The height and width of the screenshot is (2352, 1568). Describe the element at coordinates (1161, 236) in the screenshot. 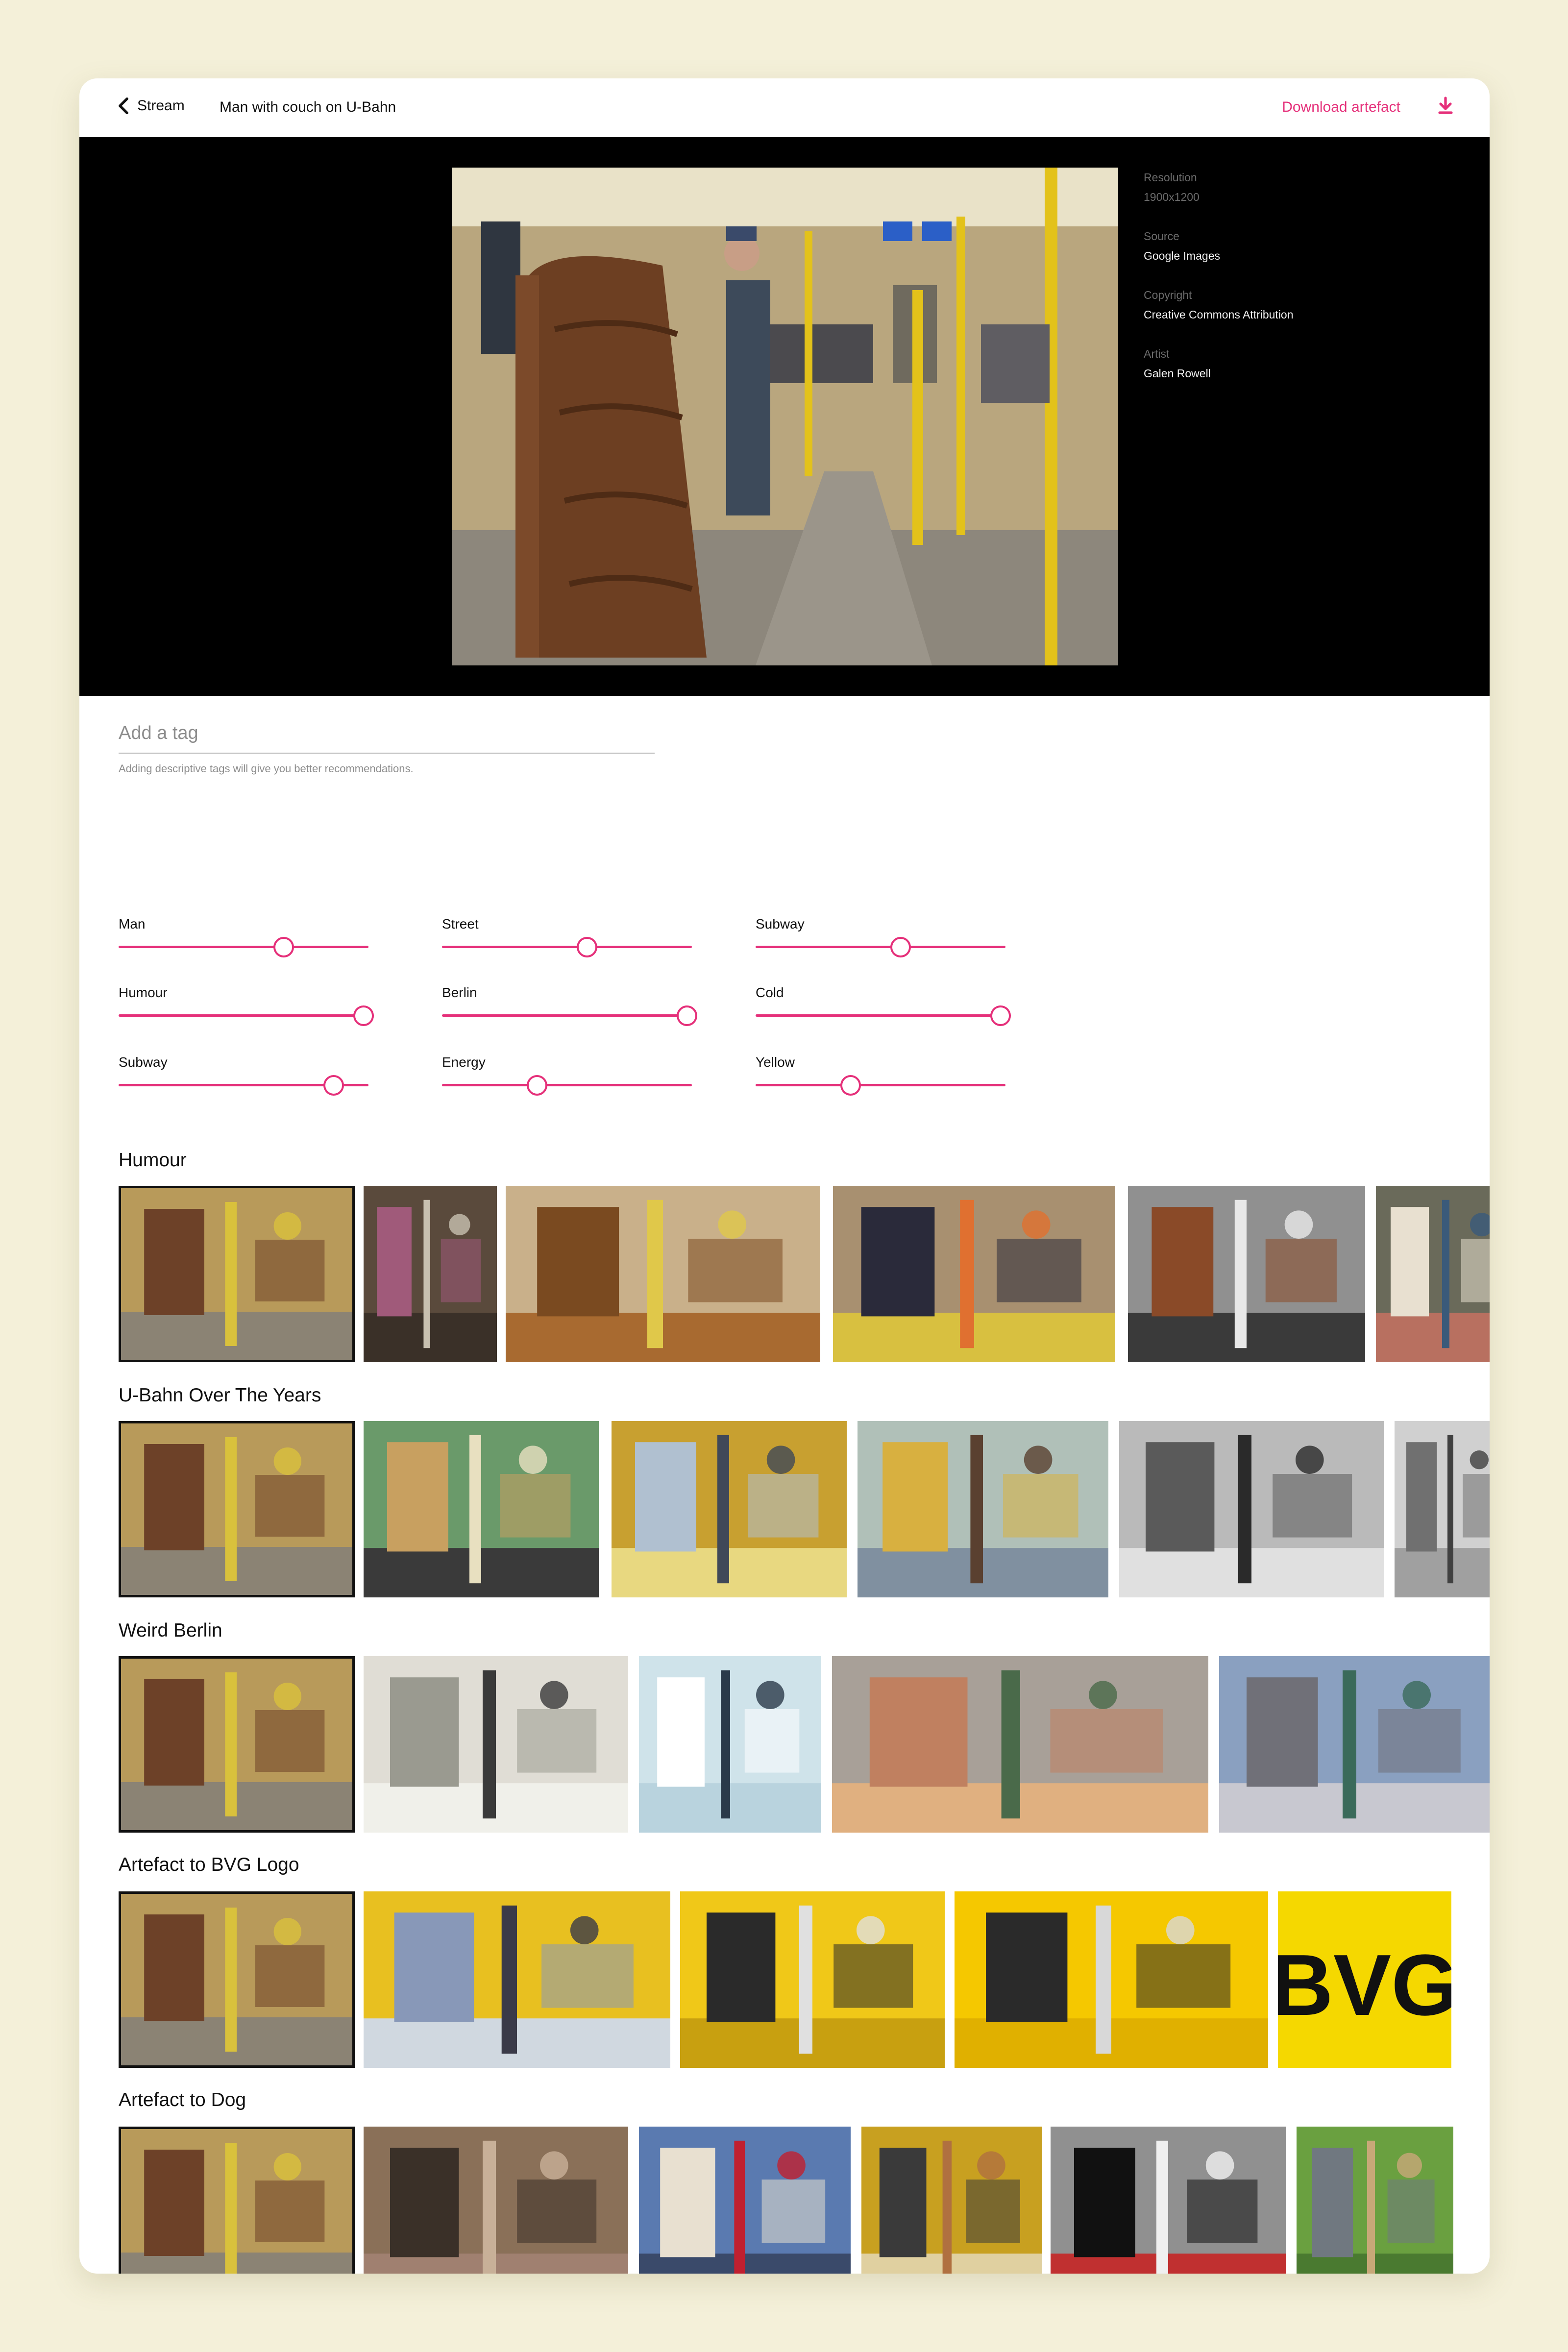

I see `meta-label: Source` at that location.